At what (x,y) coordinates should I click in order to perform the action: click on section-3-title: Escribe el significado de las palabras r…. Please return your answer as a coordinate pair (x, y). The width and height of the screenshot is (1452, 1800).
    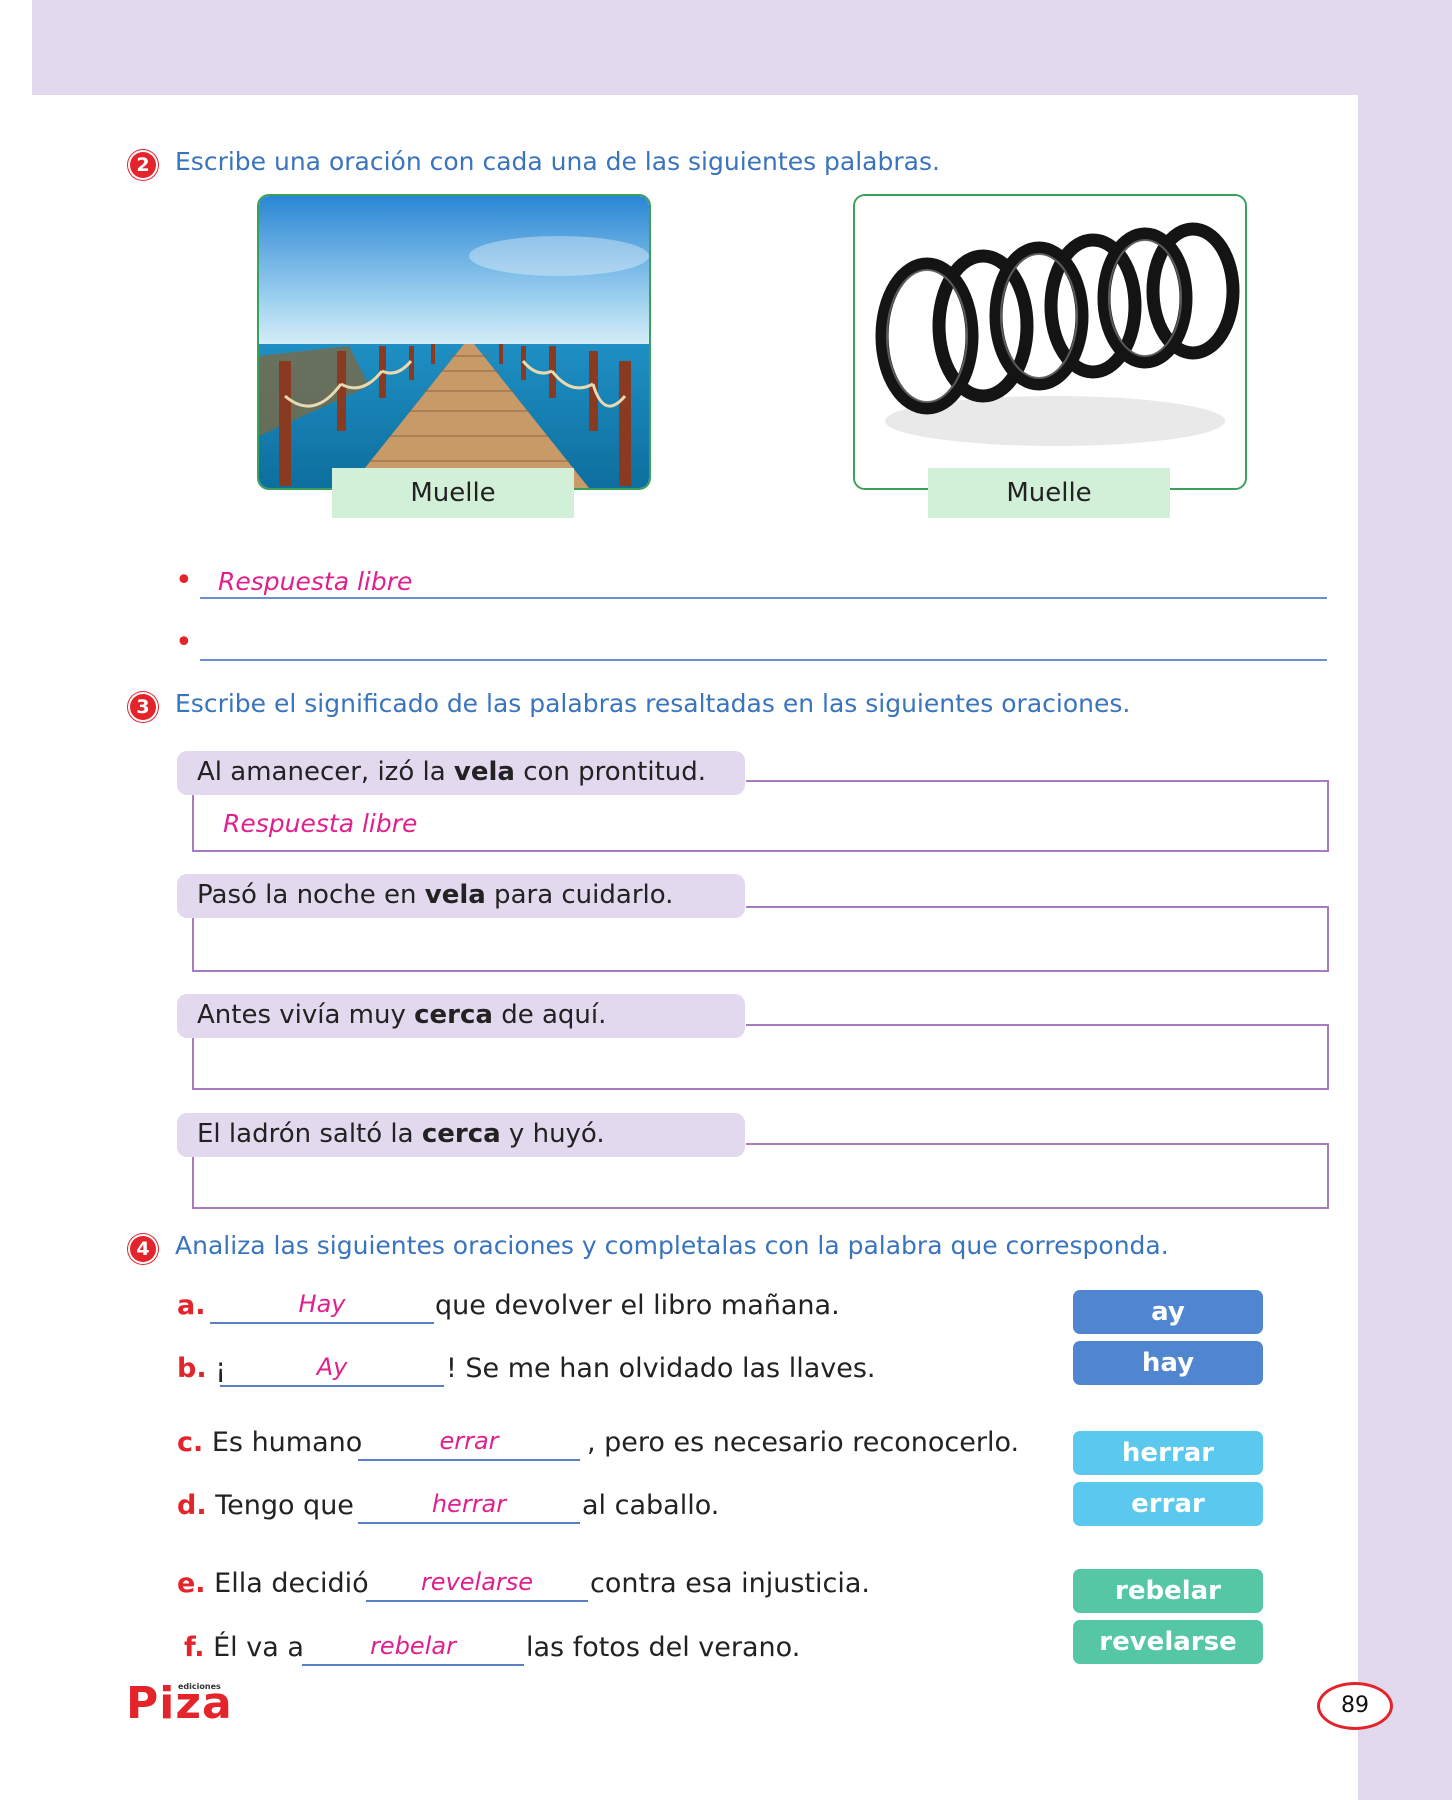
    Looking at the image, I should click on (653, 703).